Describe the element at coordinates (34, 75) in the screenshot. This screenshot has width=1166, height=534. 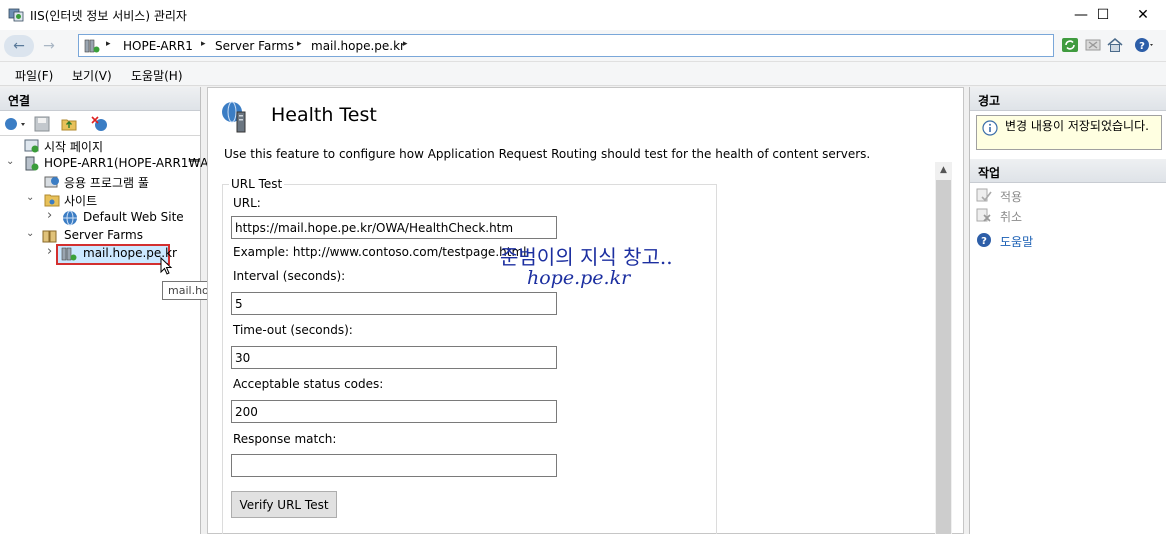
I see `menu-file: 파일(F)` at that location.